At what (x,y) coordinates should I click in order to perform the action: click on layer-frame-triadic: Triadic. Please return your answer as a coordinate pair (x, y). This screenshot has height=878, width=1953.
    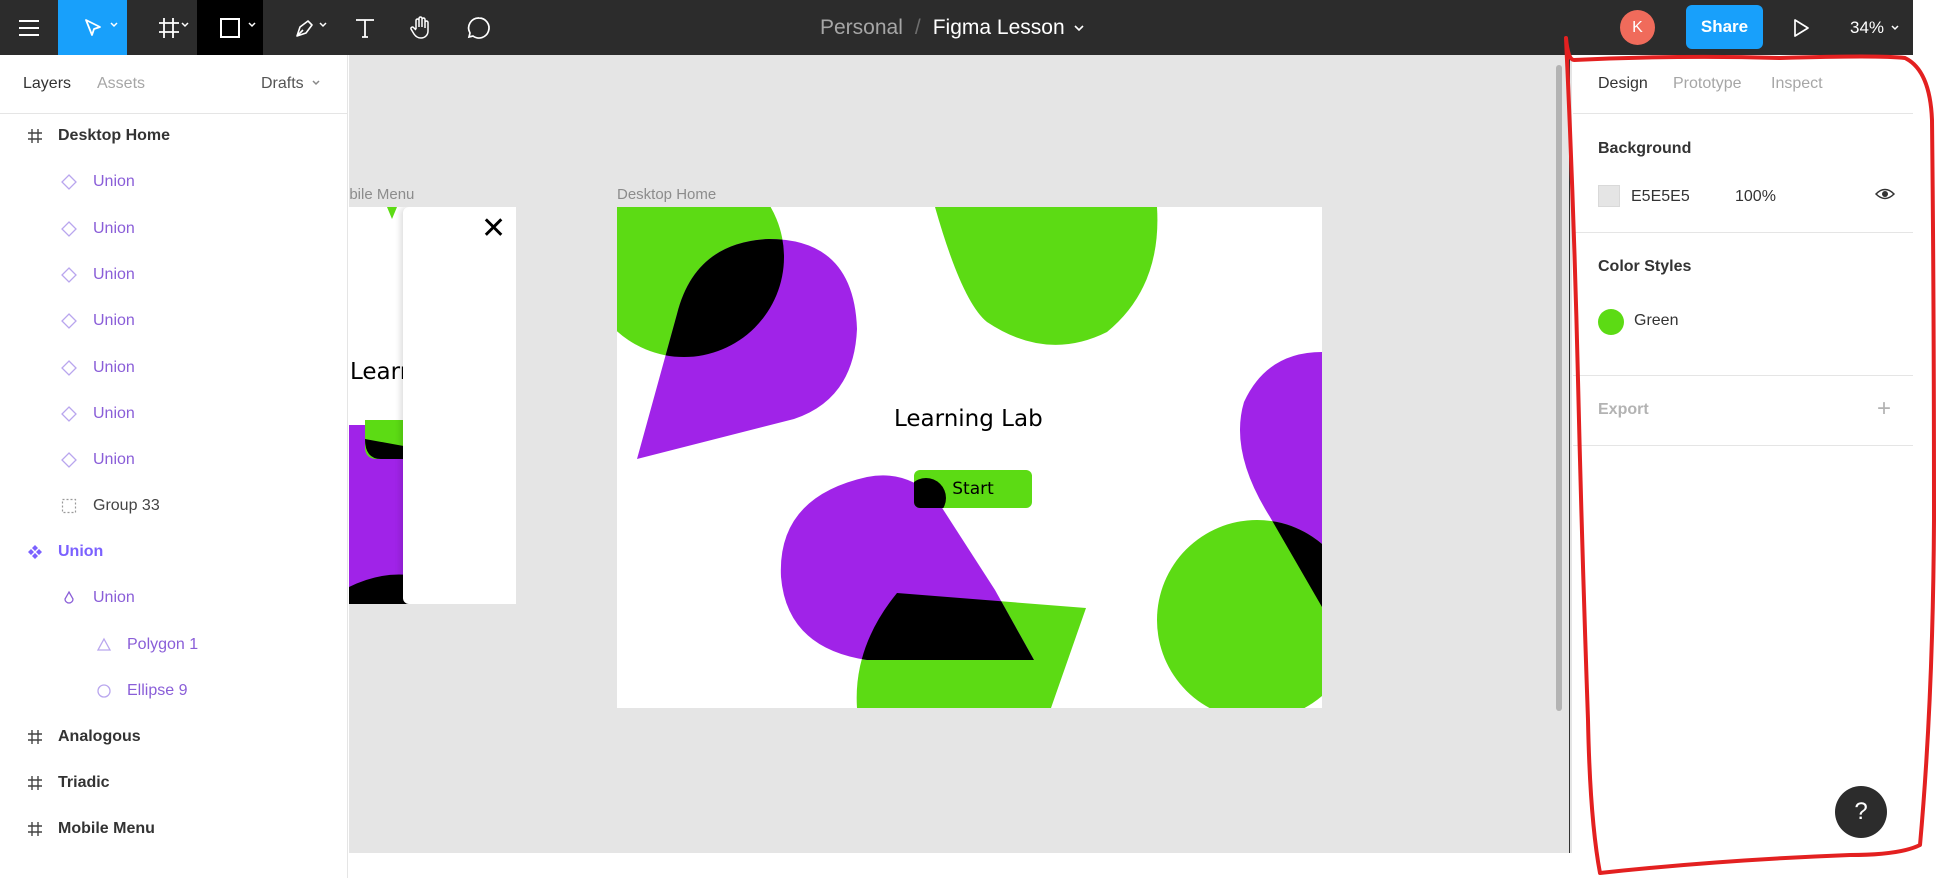
    Looking at the image, I should click on (174, 783).